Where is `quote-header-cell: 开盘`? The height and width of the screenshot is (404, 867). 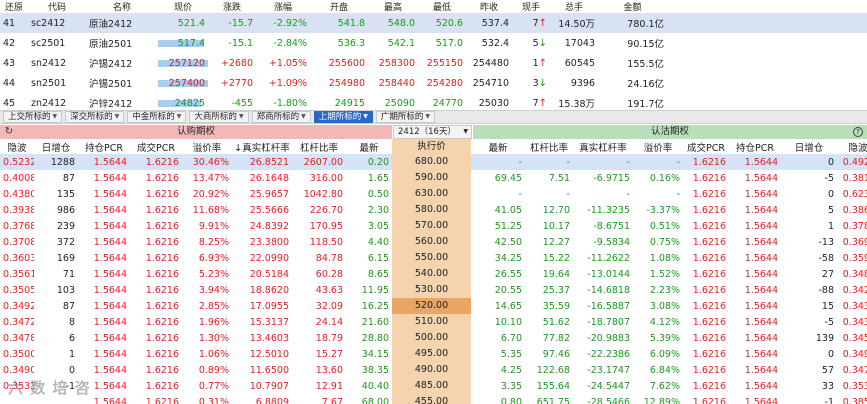
quote-header-cell: 开盘 is located at coordinates (339, 6).